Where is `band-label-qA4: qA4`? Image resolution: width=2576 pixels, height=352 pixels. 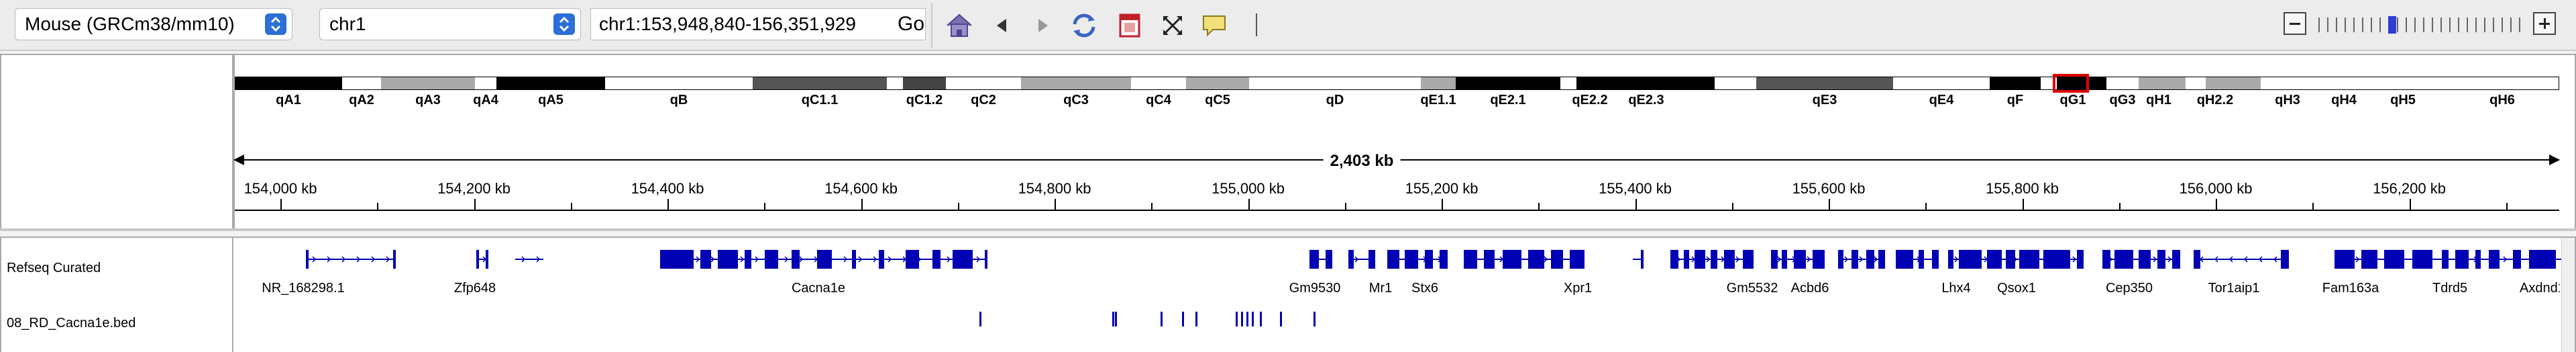 band-label-qA4: qA4 is located at coordinates (485, 100).